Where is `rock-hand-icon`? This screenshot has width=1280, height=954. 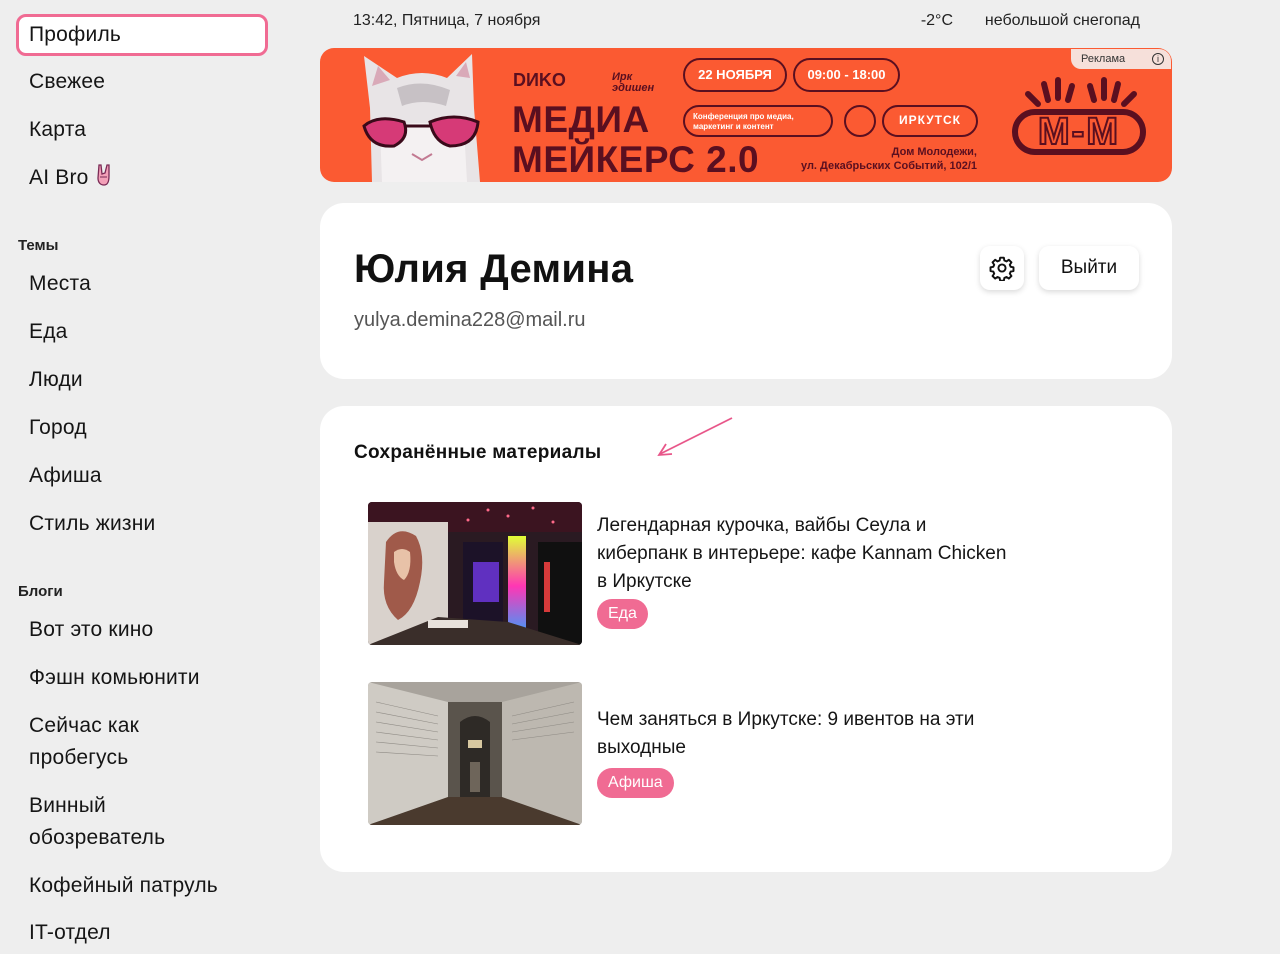
rock-hand-icon is located at coordinates (105, 180).